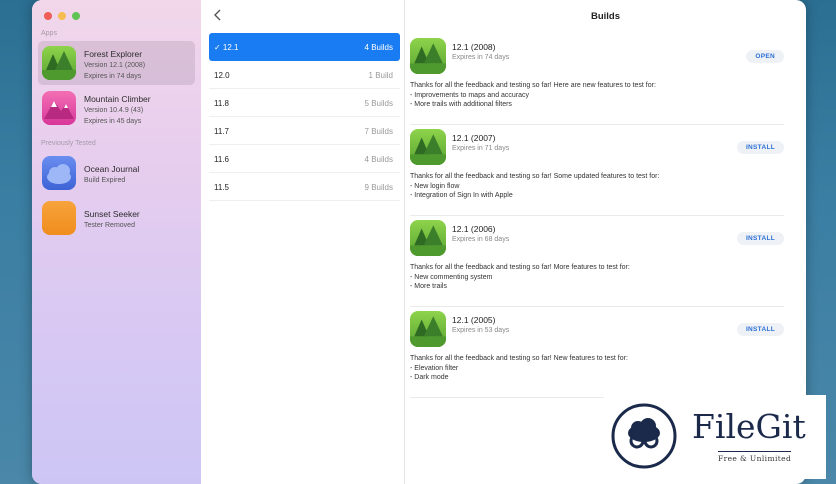  I want to click on build-title: 12.1 (2005), so click(474, 320).